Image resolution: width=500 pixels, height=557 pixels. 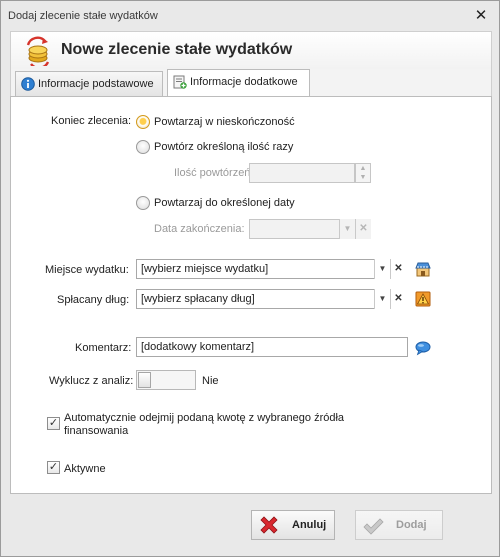 I want to click on exclude-state-text: Nie, so click(x=210, y=381).